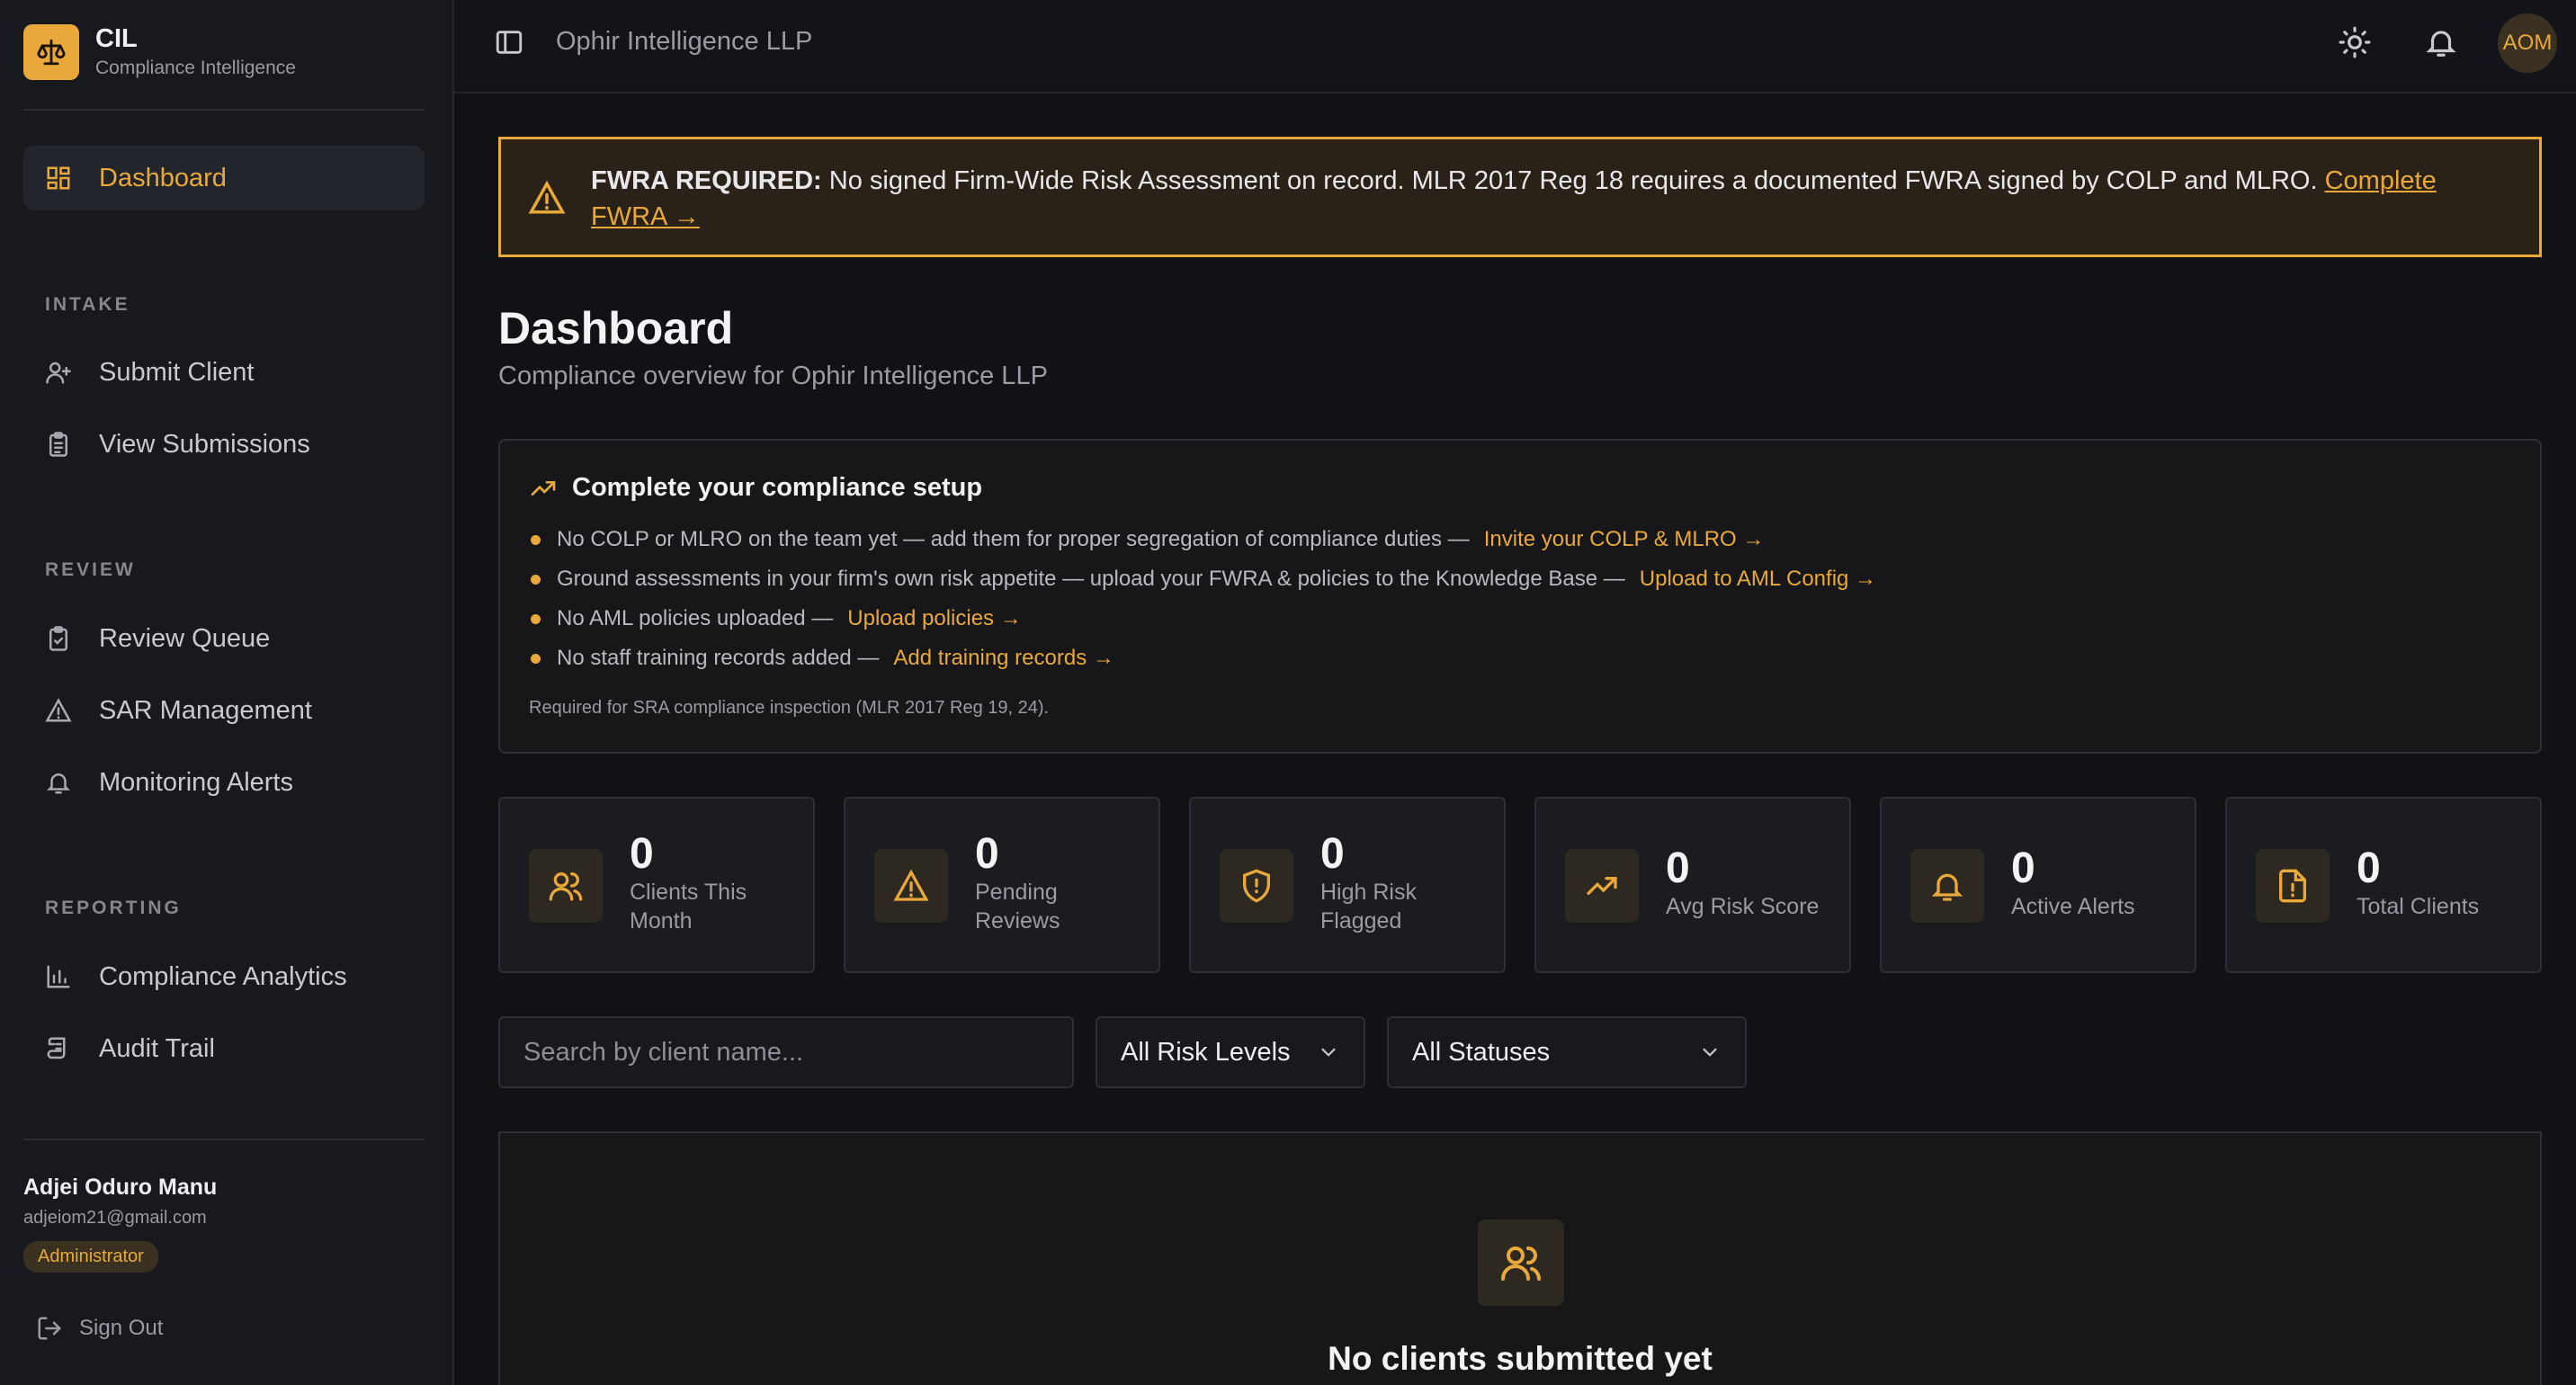 The height and width of the screenshot is (1385, 2576). Describe the element at coordinates (1206, 1052) in the screenshot. I see `risk-level-value: All Risk Levels` at that location.